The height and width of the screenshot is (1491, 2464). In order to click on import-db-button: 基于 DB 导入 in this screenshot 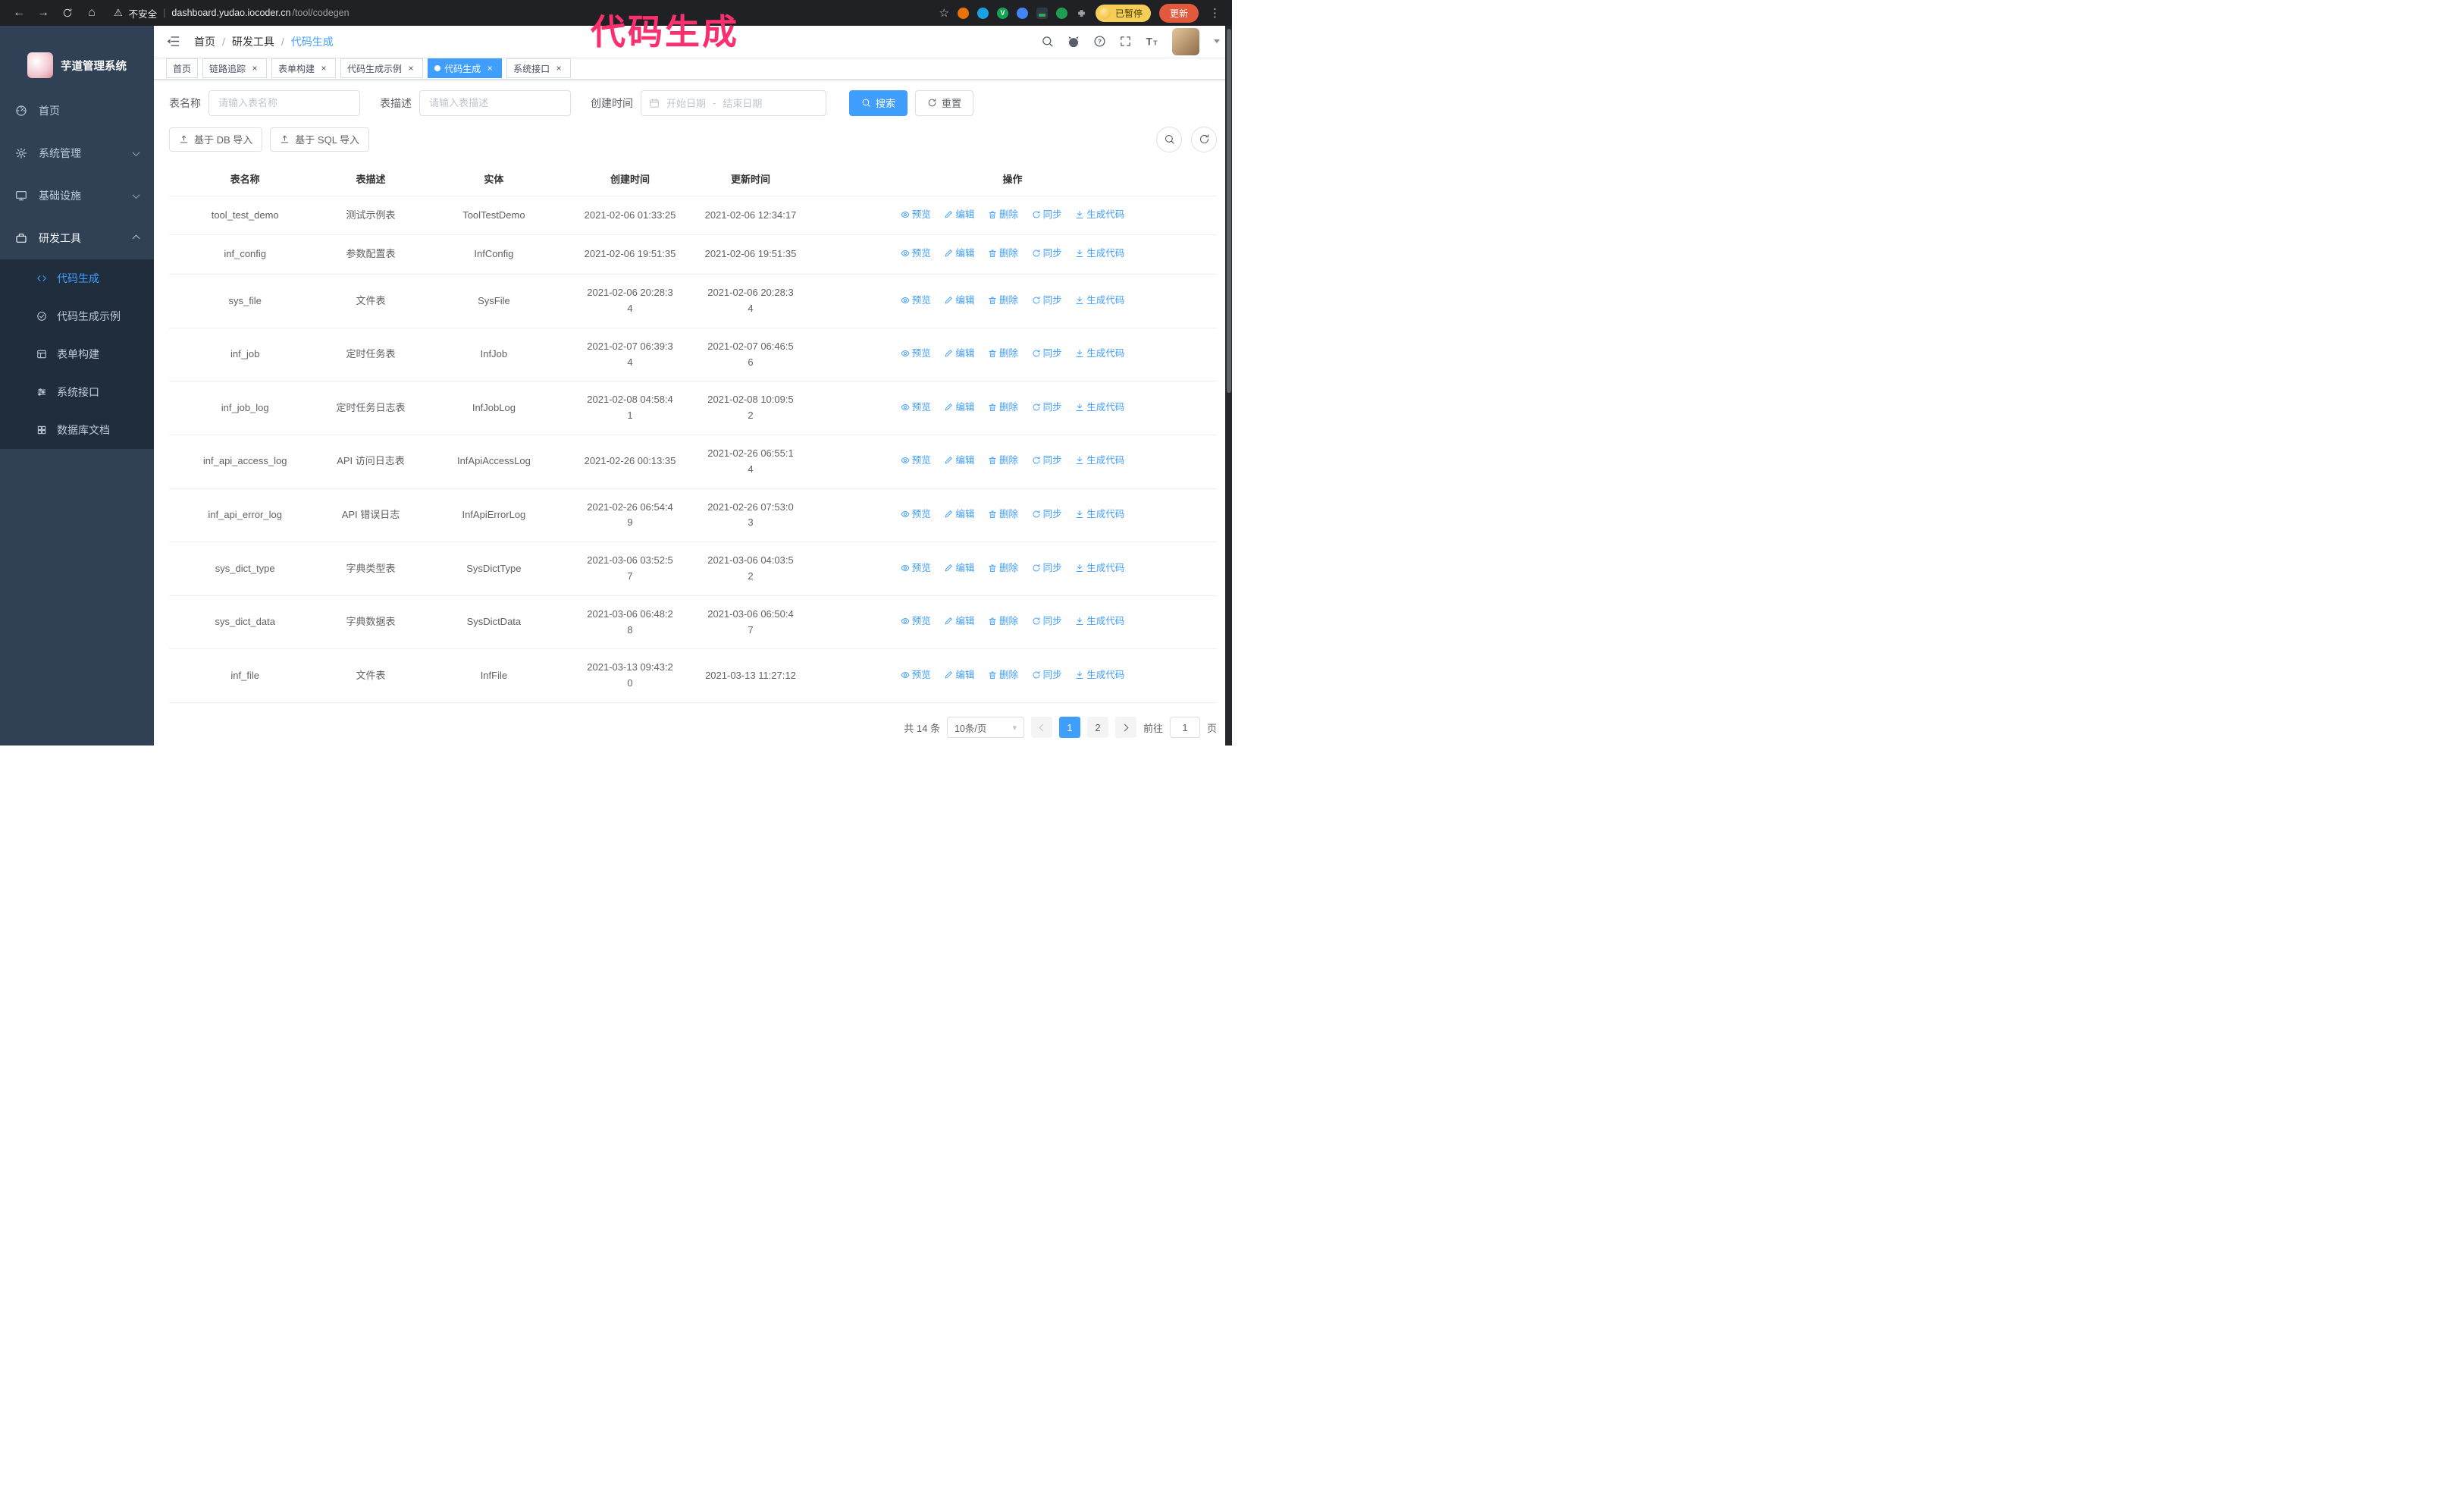, I will do `click(216, 139)`.